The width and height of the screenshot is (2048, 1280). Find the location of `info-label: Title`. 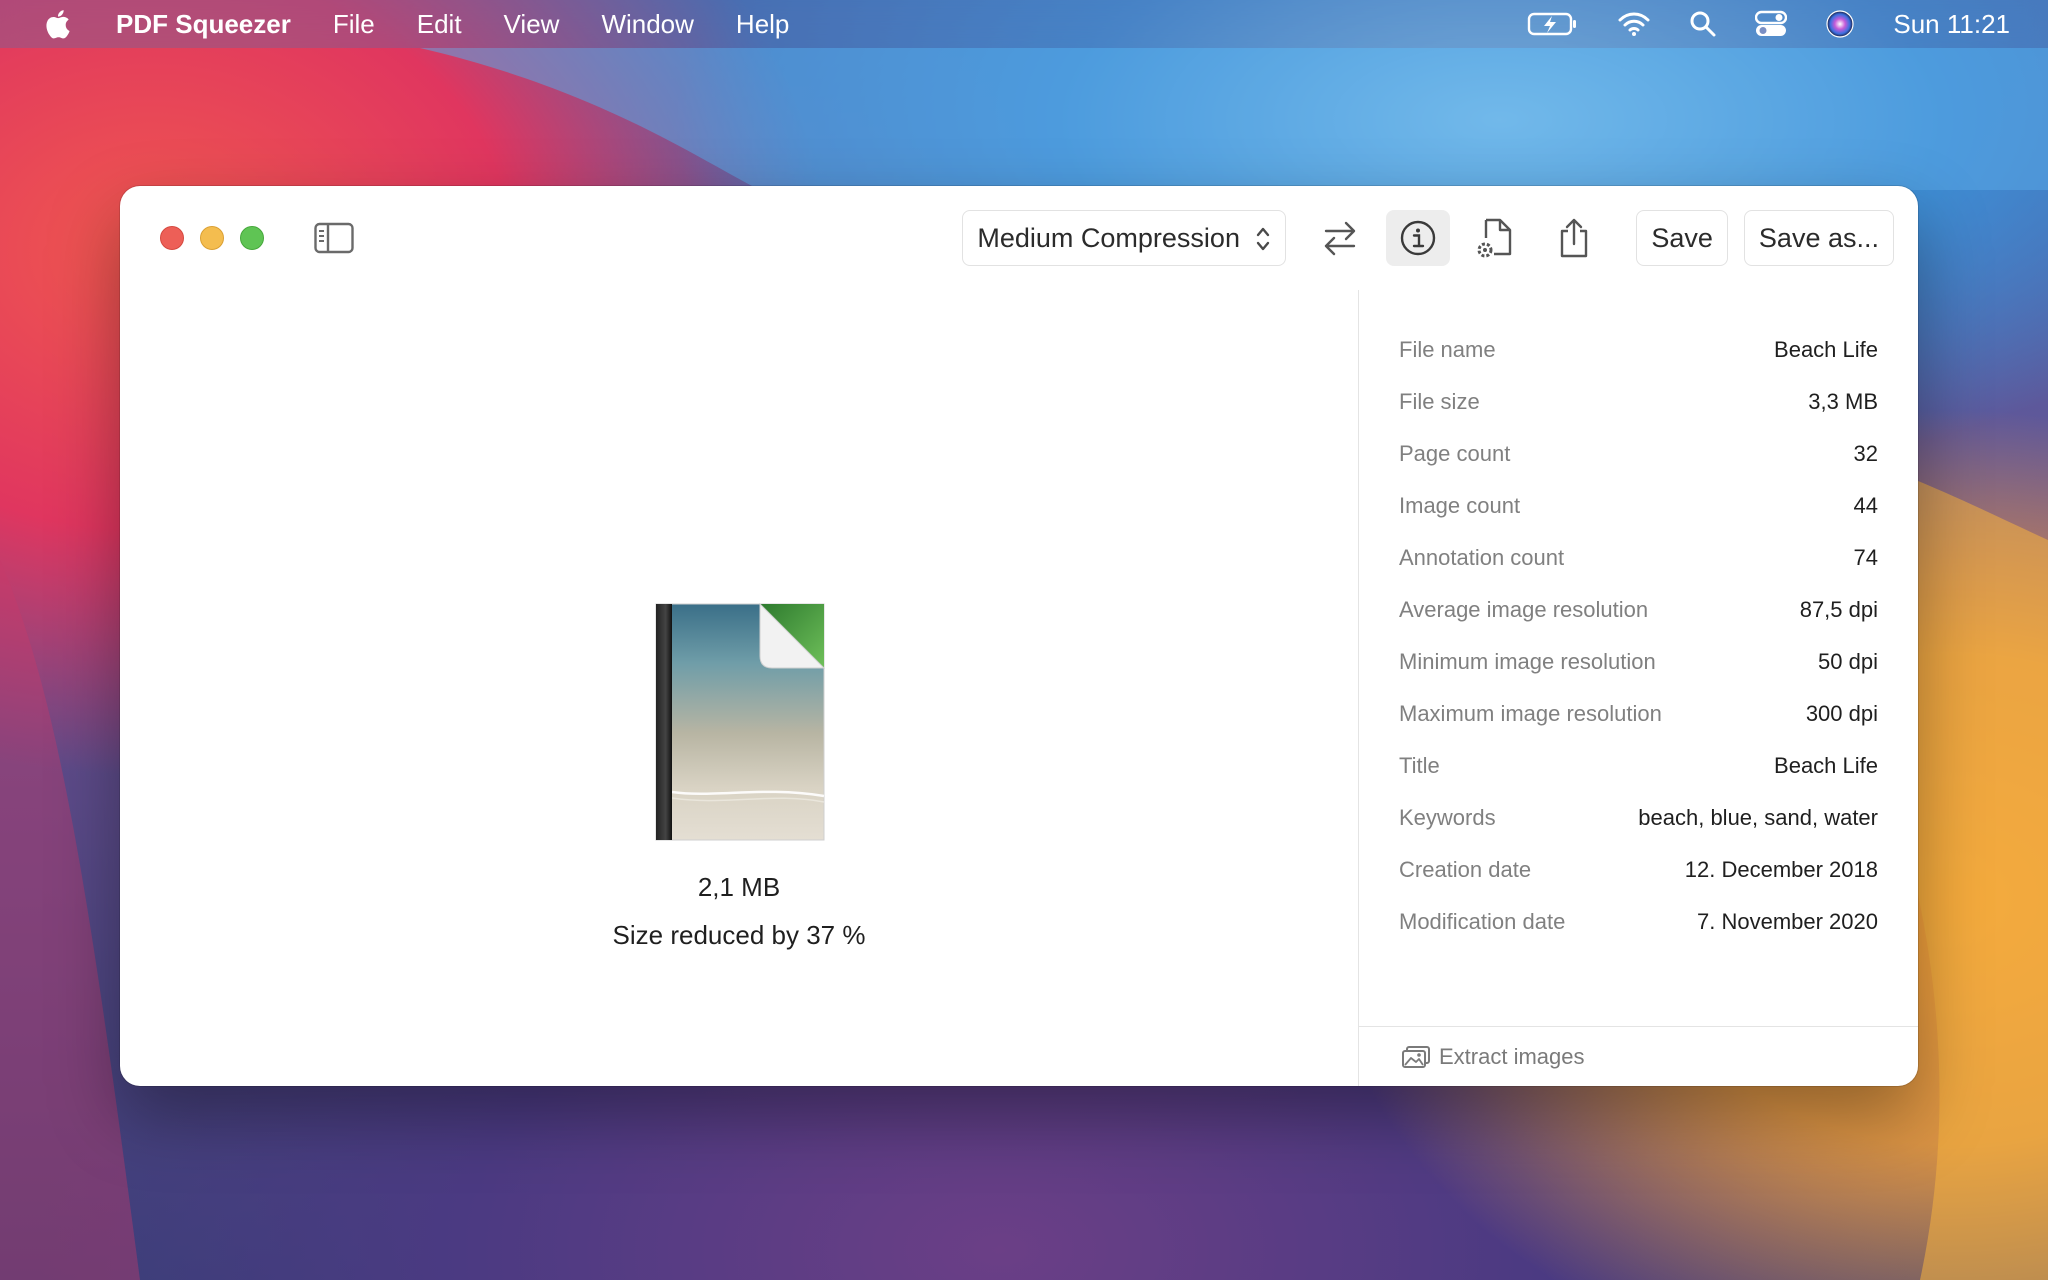

info-label: Title is located at coordinates (1419, 765).